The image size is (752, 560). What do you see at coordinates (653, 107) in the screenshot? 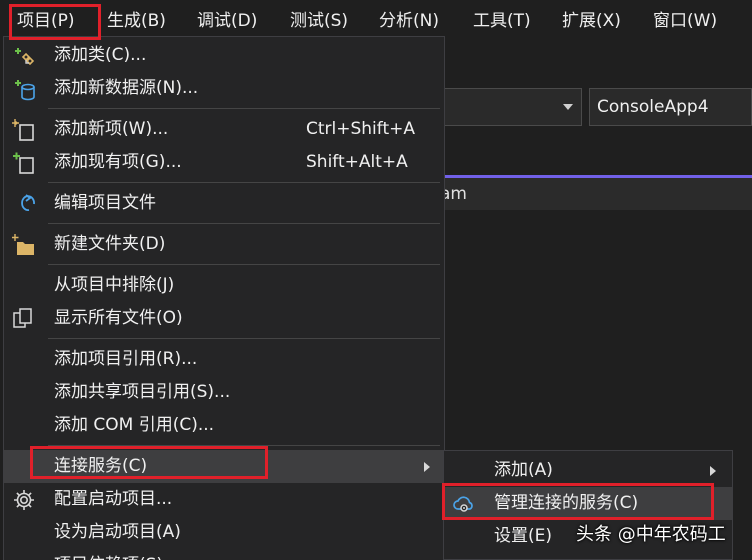
I see `project-combo-value: ConsoleApp4` at bounding box center [653, 107].